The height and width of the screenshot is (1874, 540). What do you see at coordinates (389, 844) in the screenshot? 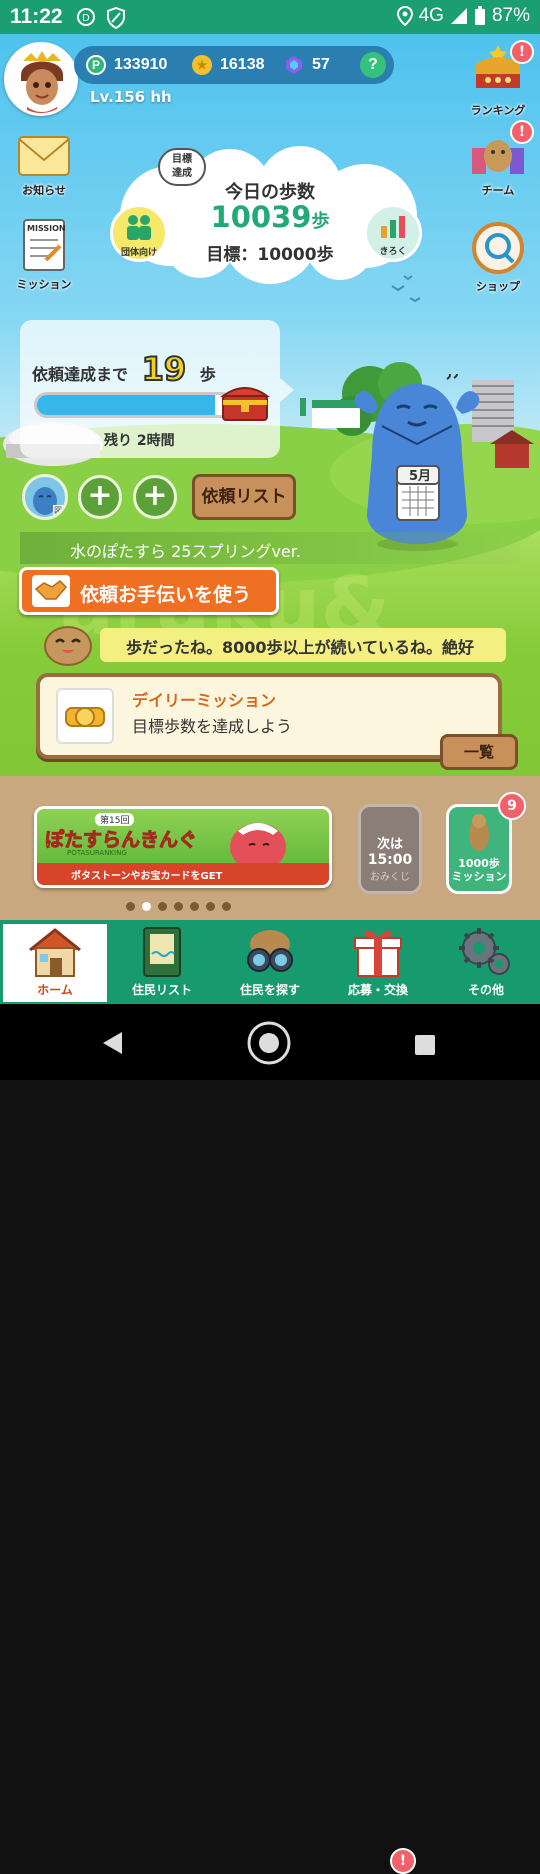
I see `omikuji-next: 次は` at bounding box center [389, 844].